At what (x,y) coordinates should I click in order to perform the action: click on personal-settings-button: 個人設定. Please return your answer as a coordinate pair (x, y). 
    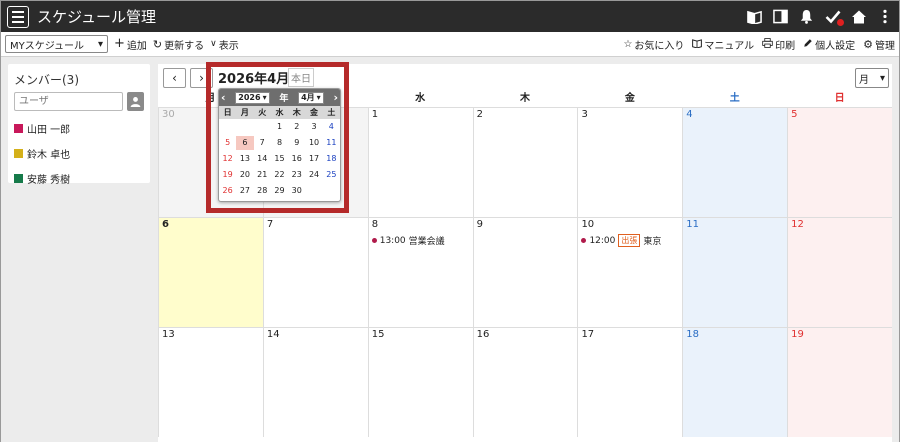
    Looking at the image, I should click on (829, 44).